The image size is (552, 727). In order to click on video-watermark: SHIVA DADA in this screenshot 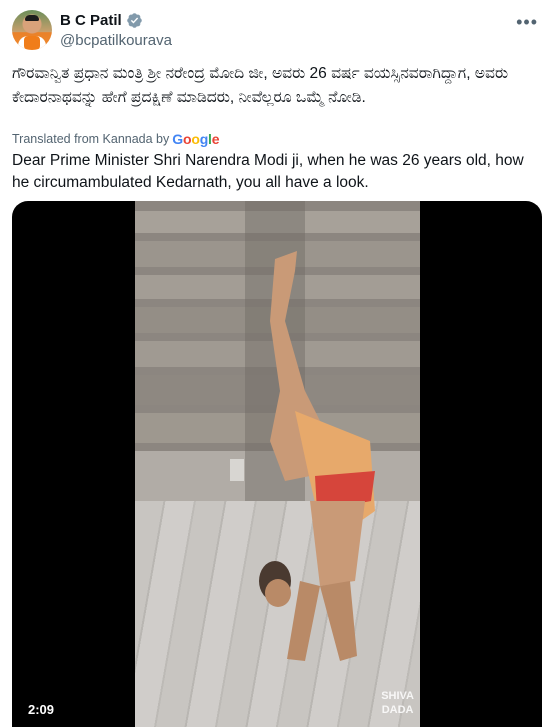, I will do `click(397, 703)`.